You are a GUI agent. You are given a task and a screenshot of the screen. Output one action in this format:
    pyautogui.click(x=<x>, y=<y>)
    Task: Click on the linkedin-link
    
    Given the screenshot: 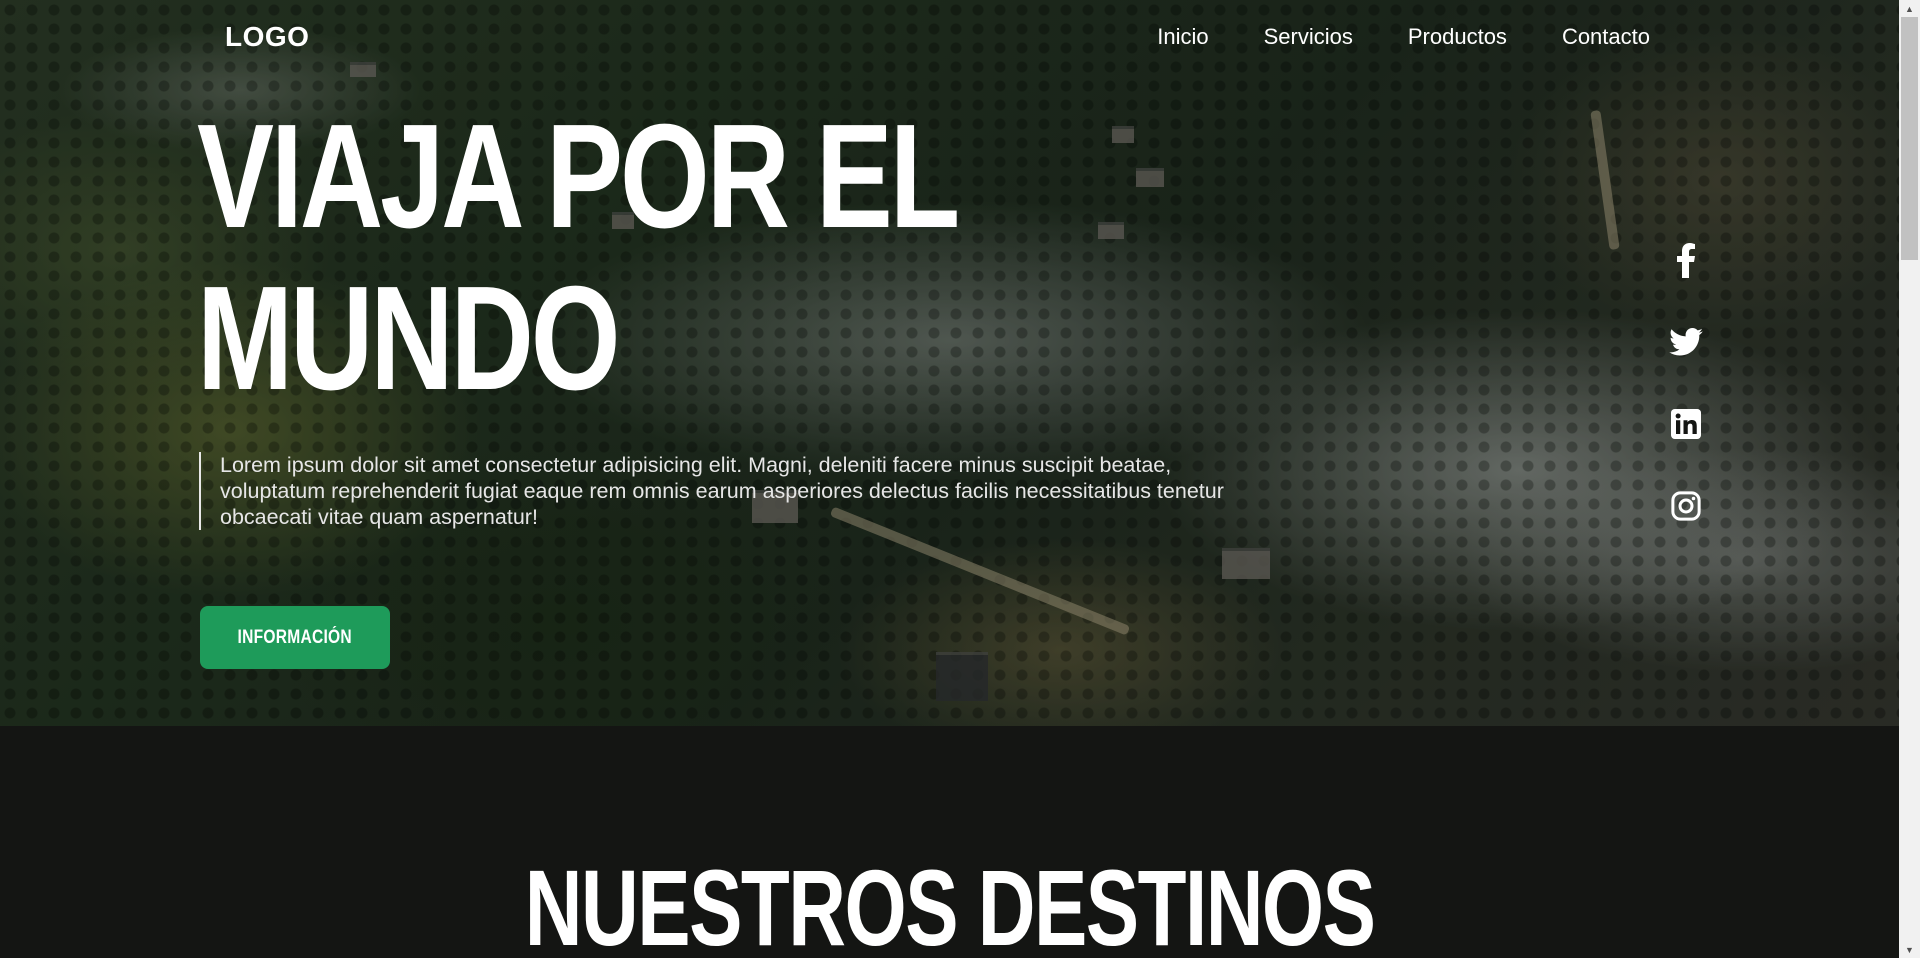 What is the action you would take?
    pyautogui.click(x=1686, y=424)
    